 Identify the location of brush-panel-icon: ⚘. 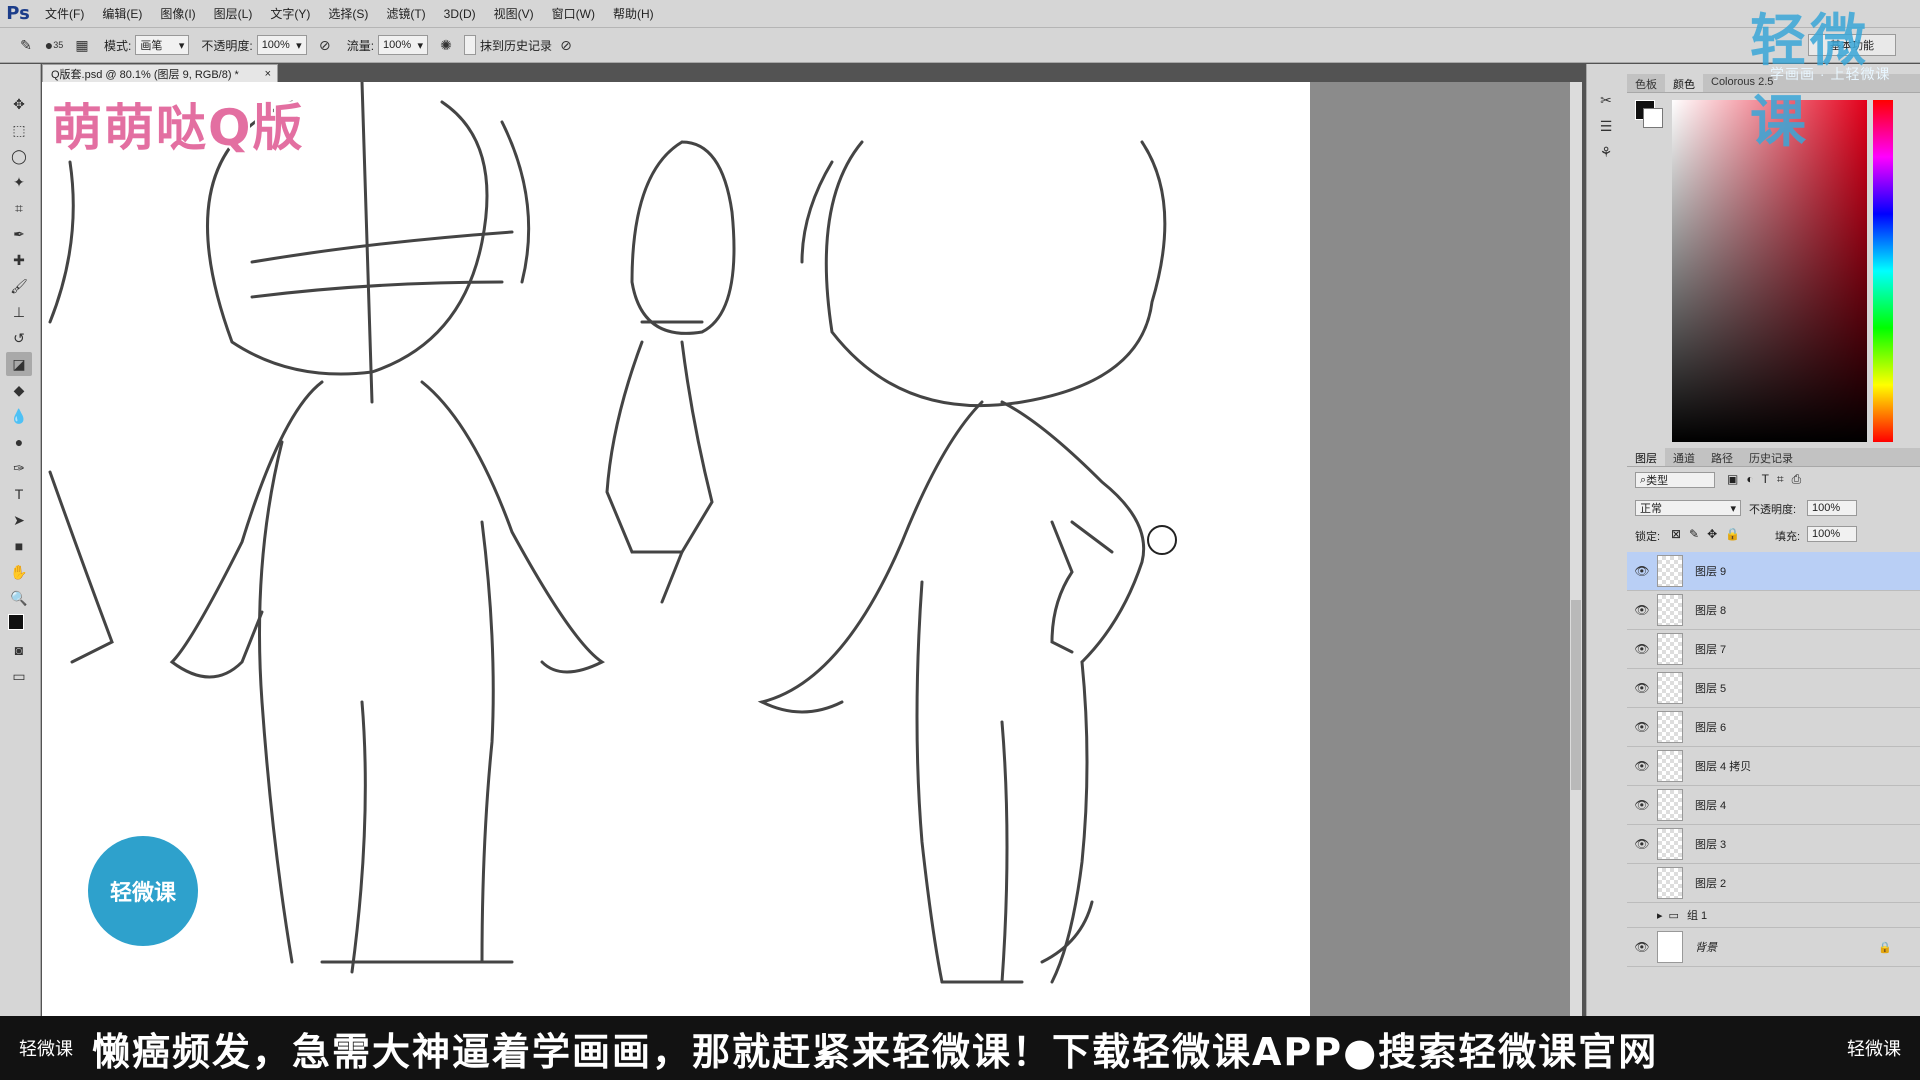
(1606, 152).